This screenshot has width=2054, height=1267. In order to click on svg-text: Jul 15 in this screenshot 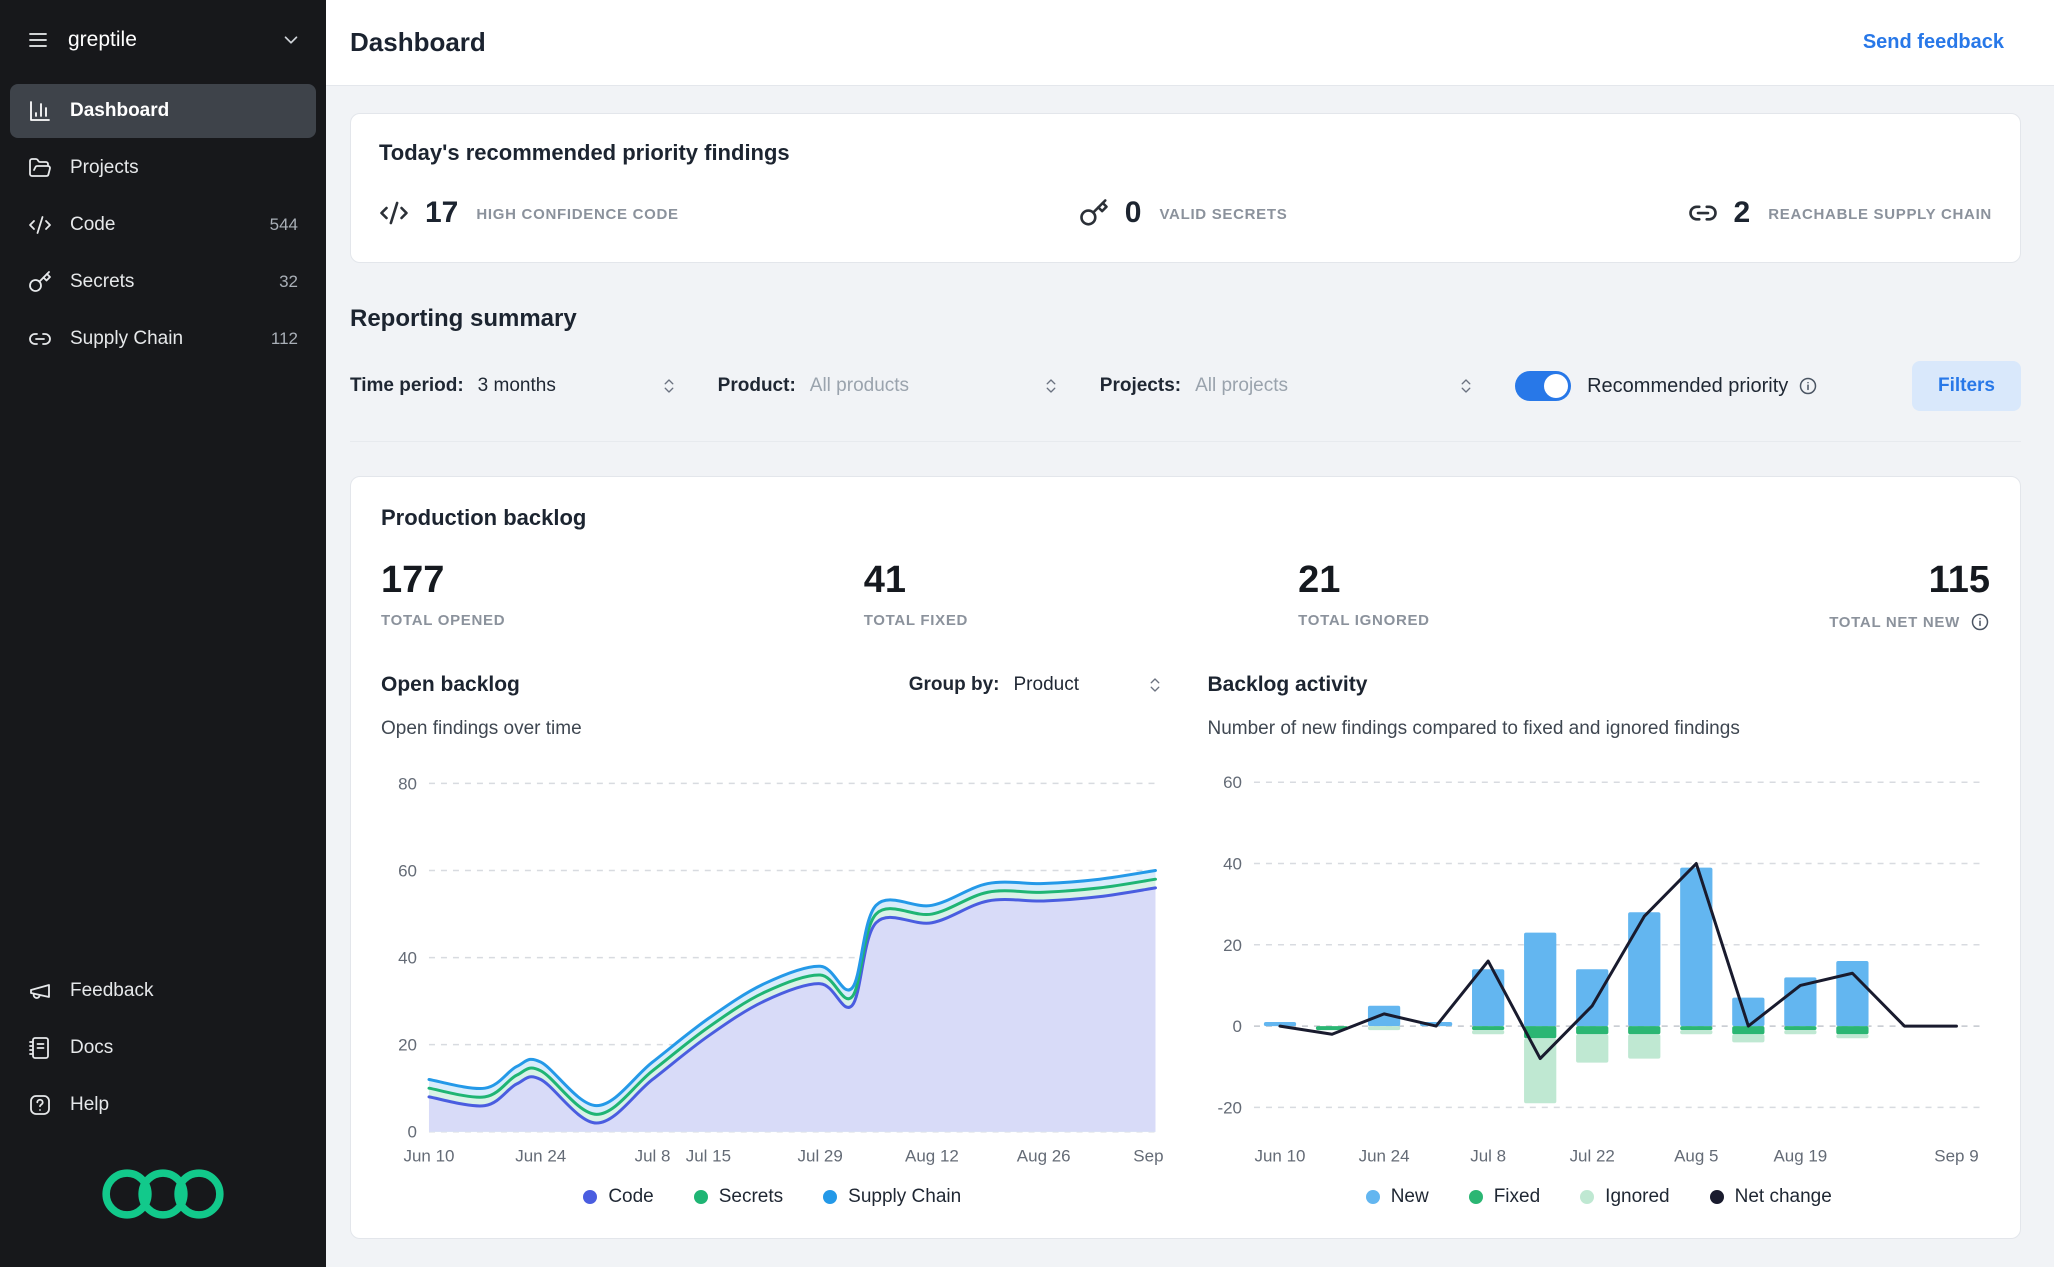, I will do `click(708, 1156)`.